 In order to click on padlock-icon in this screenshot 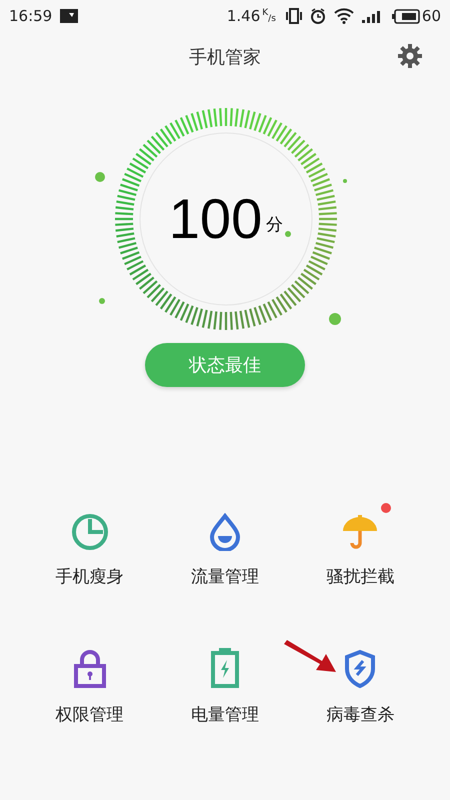, I will do `click(89, 668)`.